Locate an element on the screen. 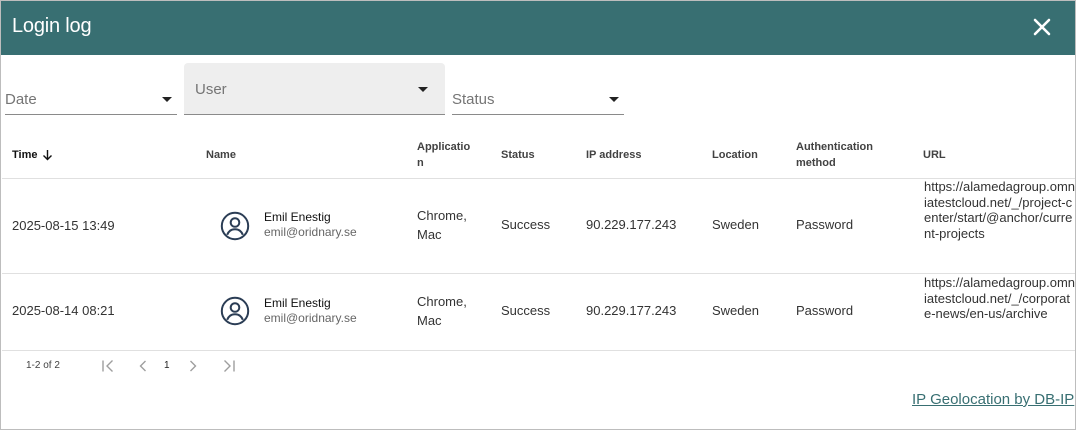 The image size is (1076, 430). first-page-icon is located at coordinates (107, 366).